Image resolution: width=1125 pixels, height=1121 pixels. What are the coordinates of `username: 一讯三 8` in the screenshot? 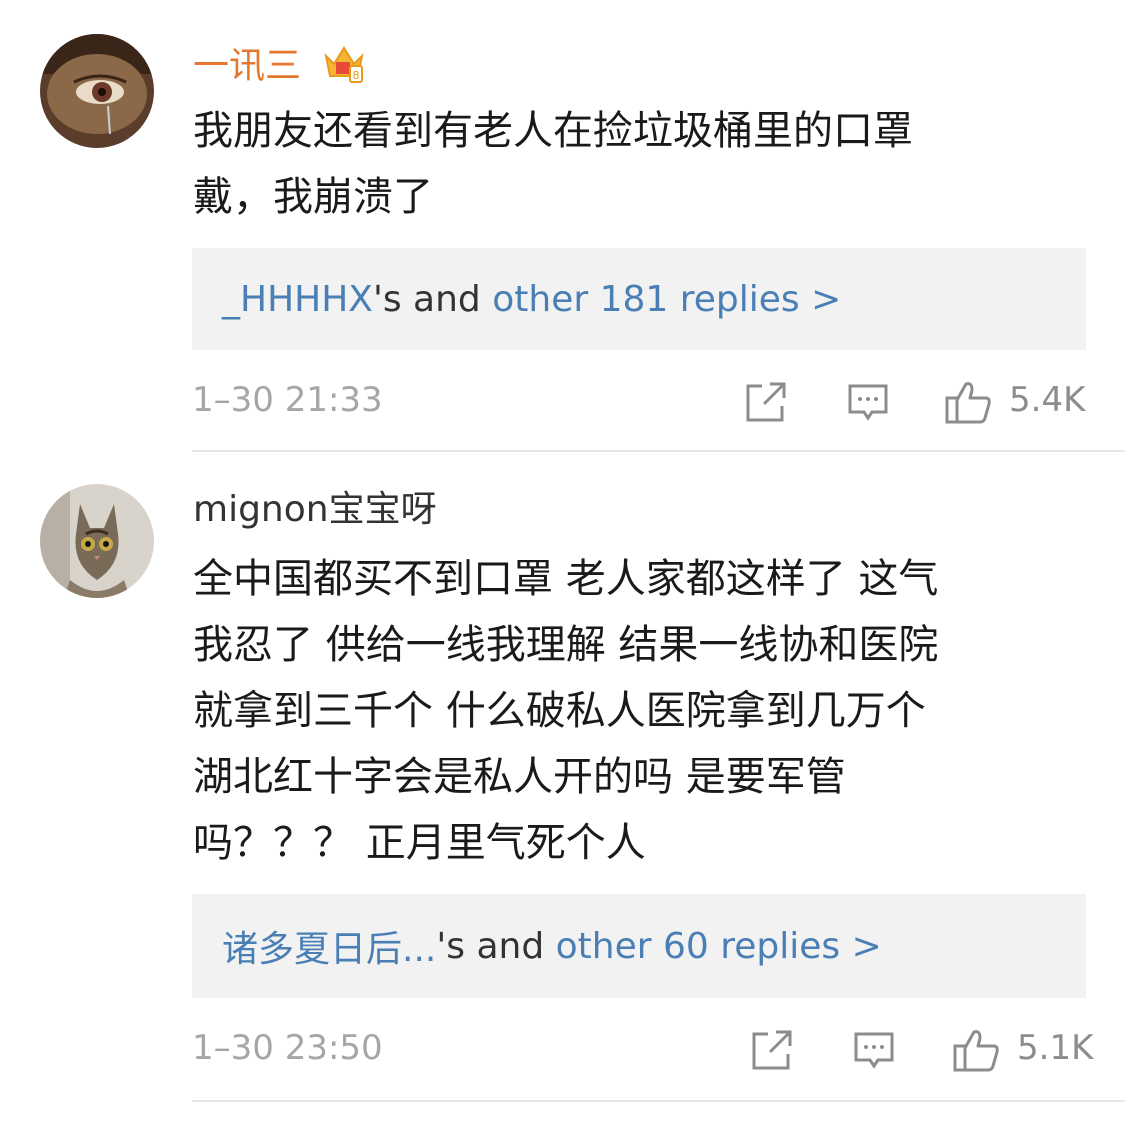 It's located at (279, 67).